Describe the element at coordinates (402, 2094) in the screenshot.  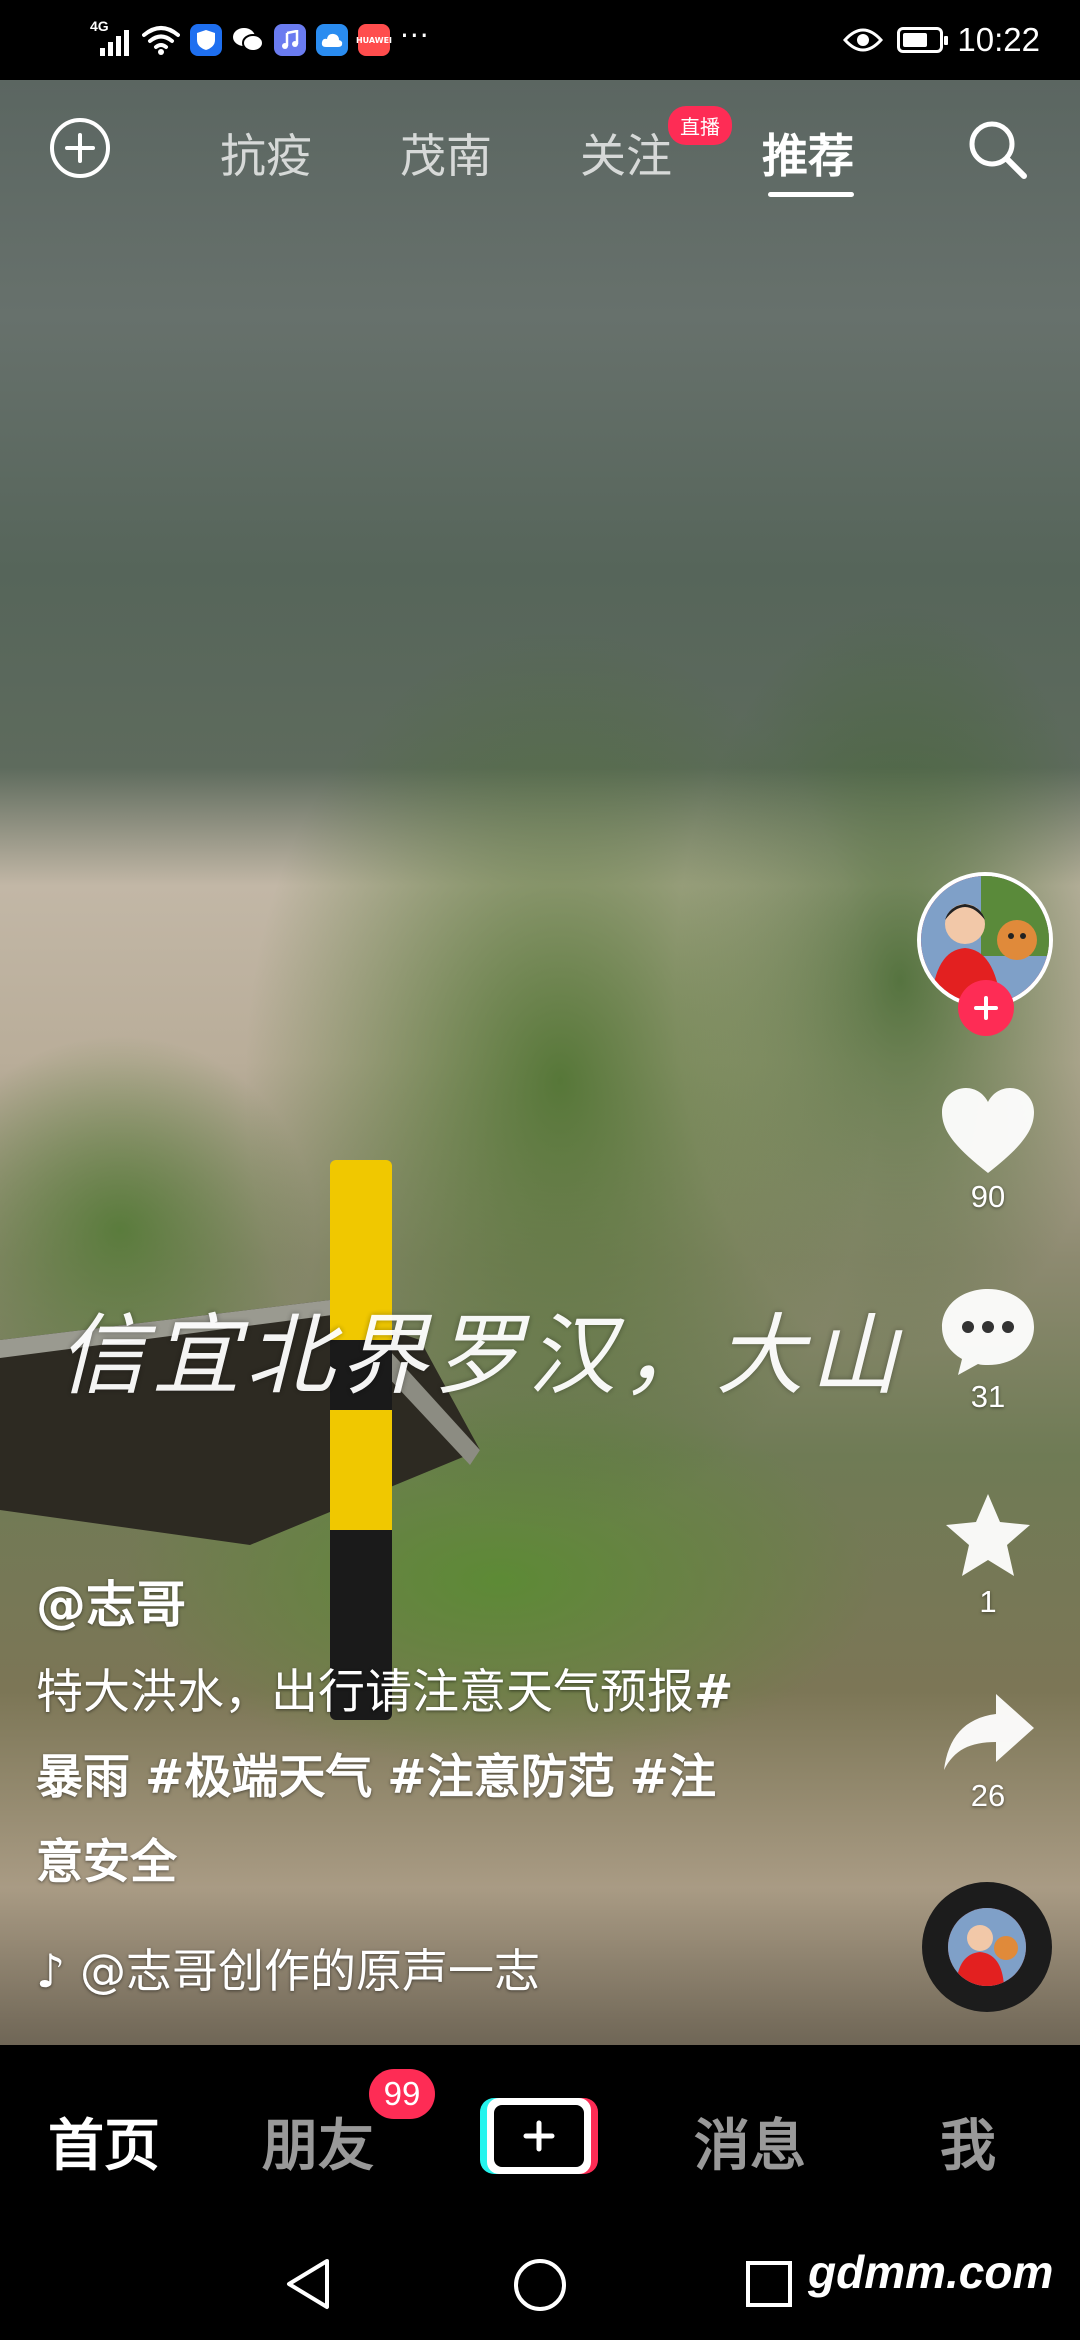
I see `friends-badge: 99` at that location.